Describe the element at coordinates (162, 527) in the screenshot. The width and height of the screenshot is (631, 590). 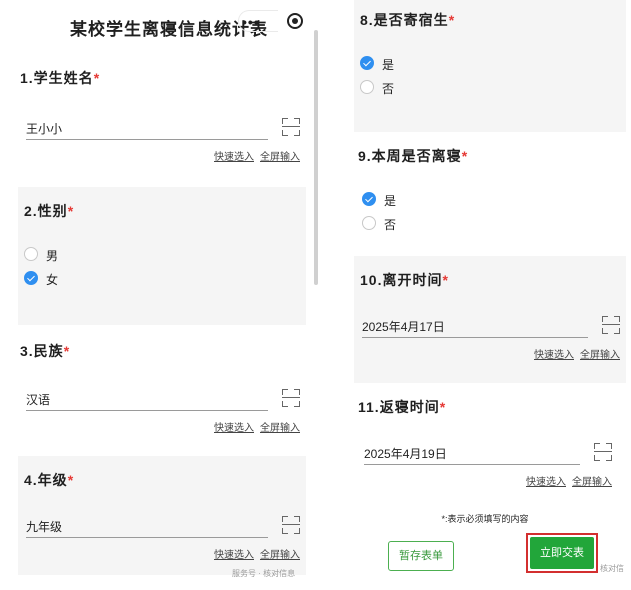
I see `grade-field: 九年级` at that location.